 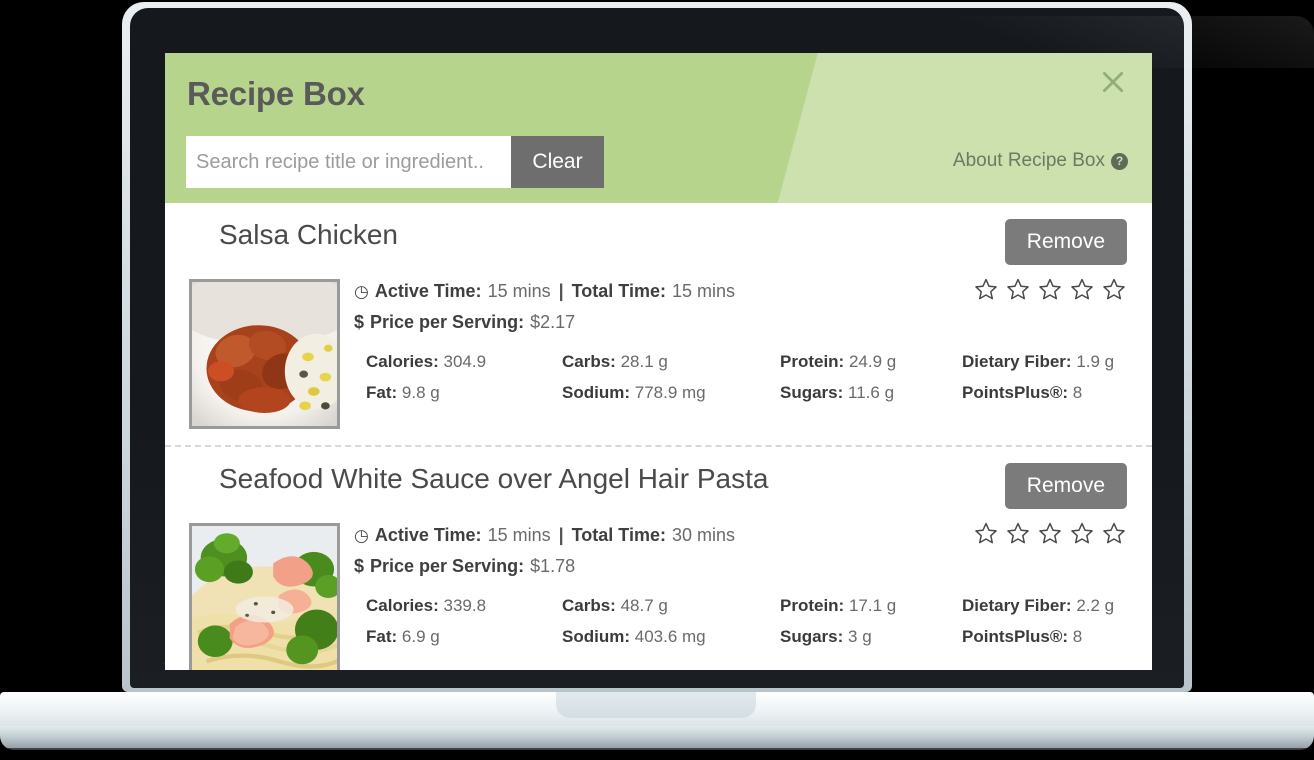 What do you see at coordinates (1045, 393) in the screenshot?
I see `nutrition-pointsplus: PointsPlus®: 8` at bounding box center [1045, 393].